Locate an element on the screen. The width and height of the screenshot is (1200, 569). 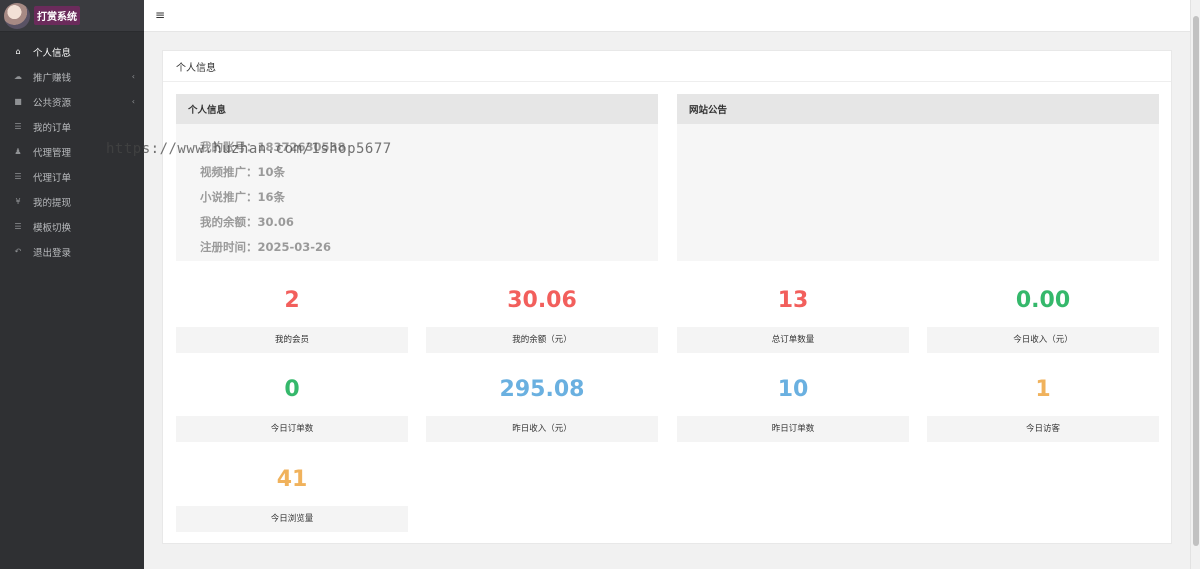
vertical-scrollbar is located at coordinates (1195, 284).